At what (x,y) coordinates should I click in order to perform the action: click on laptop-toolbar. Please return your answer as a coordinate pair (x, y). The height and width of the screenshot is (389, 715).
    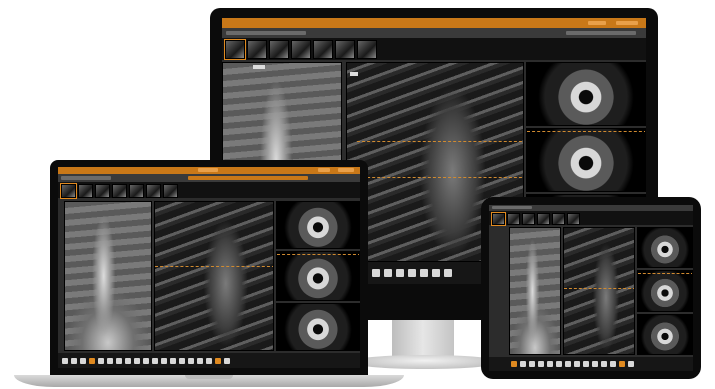
    Looking at the image, I should click on (209, 360).